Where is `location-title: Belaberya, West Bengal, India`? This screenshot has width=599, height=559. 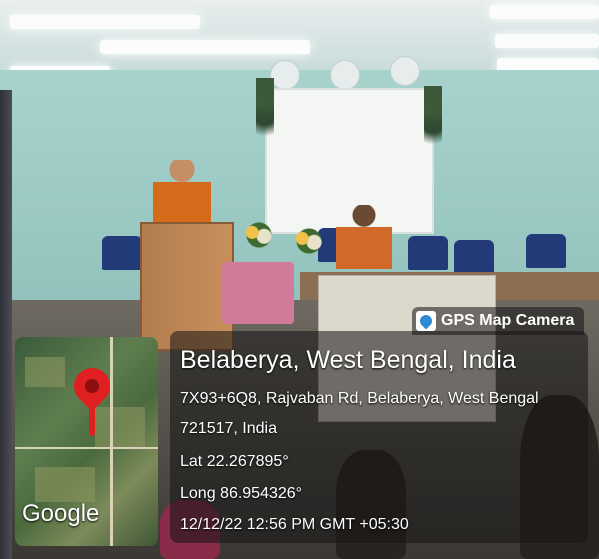 location-title: Belaberya, West Bengal, India is located at coordinates (348, 360).